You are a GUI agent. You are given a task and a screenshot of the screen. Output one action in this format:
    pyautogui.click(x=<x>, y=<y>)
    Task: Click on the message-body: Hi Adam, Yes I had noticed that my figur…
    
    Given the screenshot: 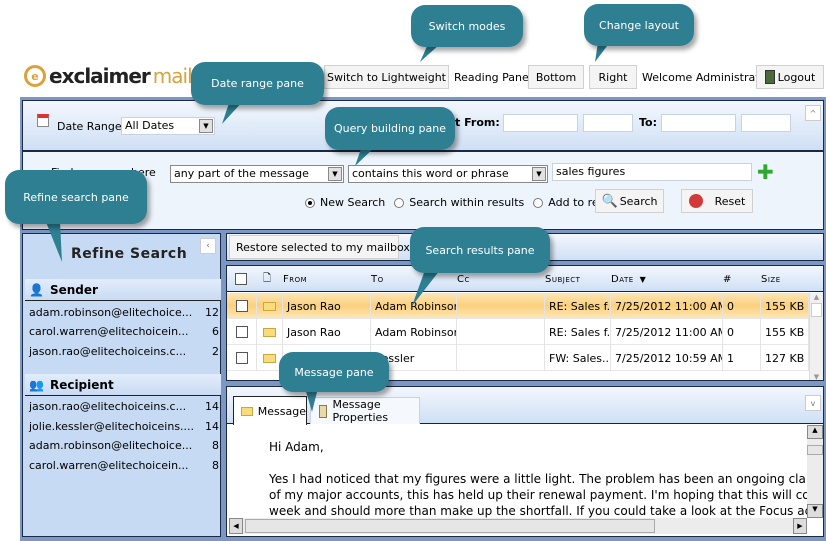 What is the action you would take?
    pyautogui.click(x=539, y=479)
    